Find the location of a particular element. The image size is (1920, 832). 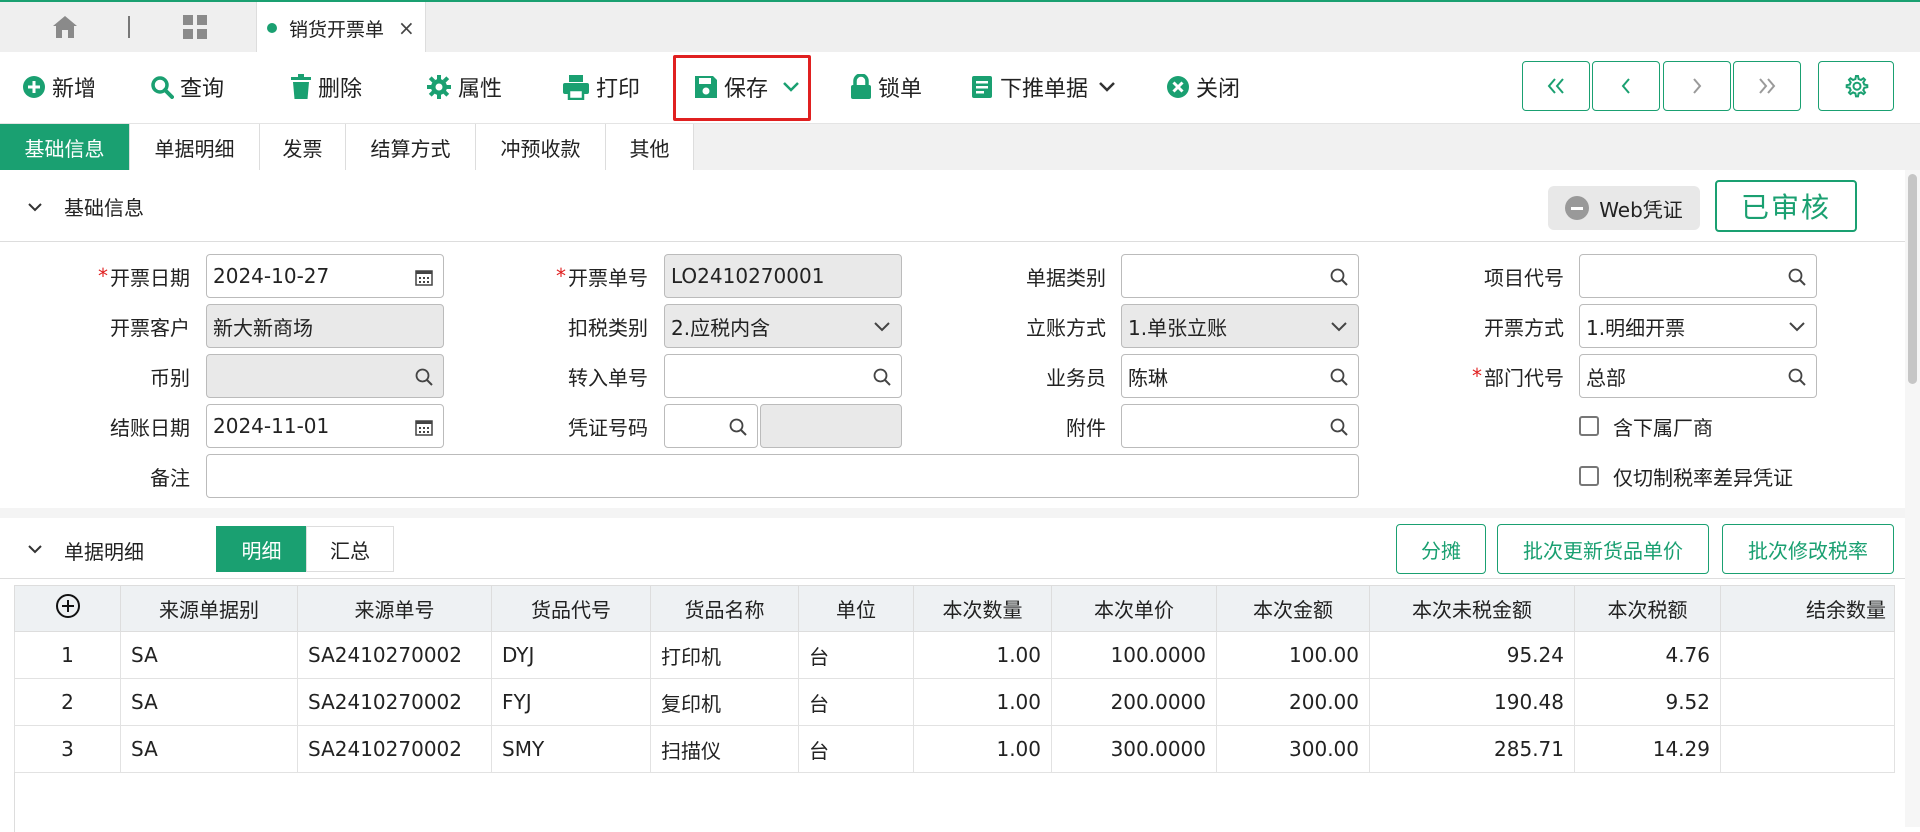

allocate-button: 分摊 is located at coordinates (1441, 549).